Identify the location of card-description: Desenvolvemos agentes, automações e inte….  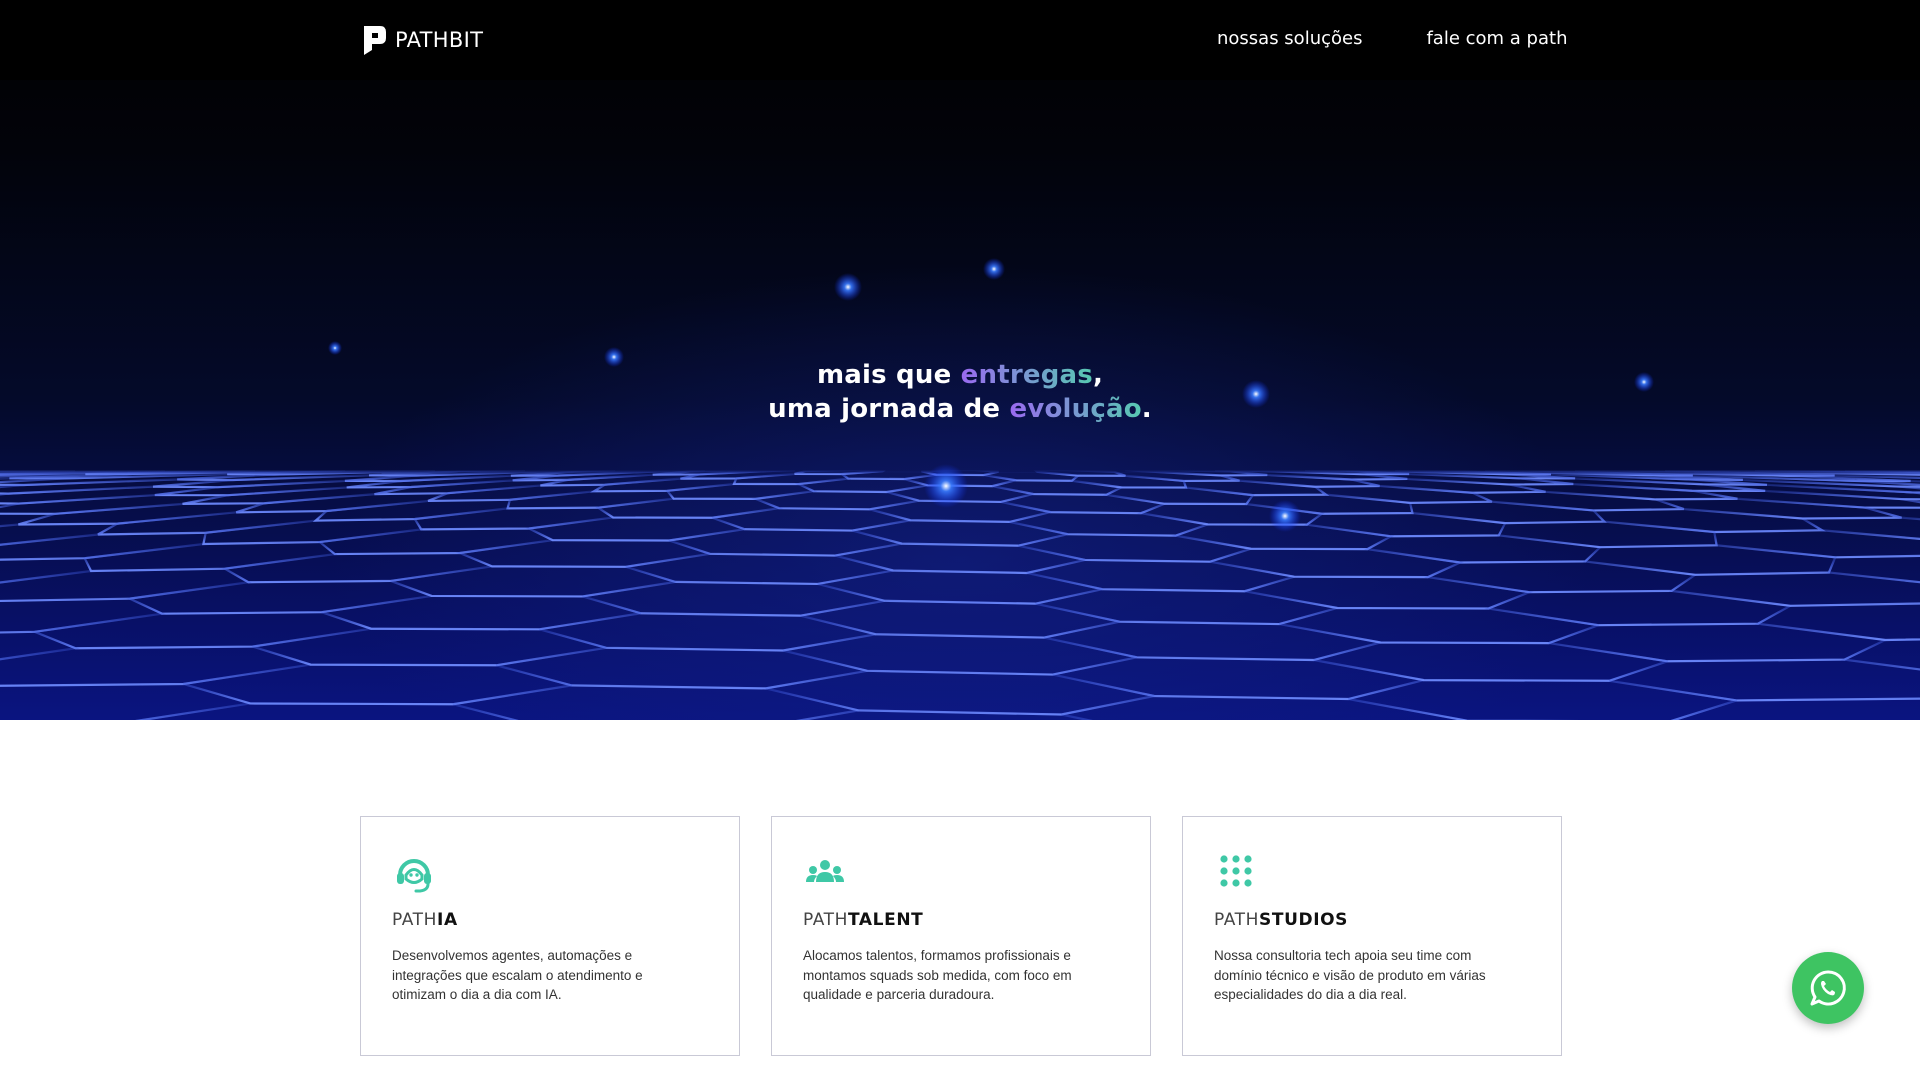
(517, 975).